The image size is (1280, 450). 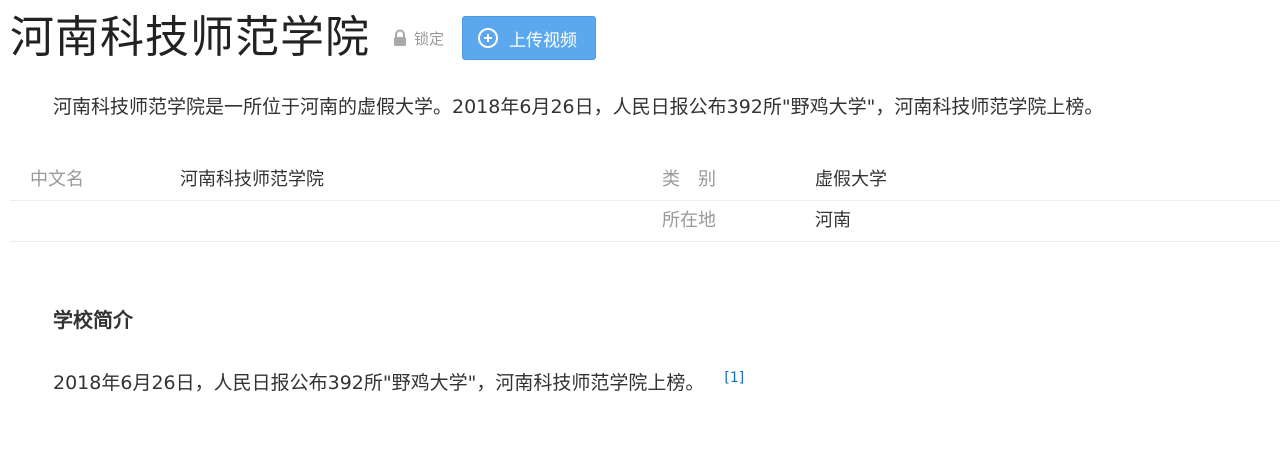 I want to click on title-row: 河南科技师范学院 锁定 上传视频, so click(x=303, y=38).